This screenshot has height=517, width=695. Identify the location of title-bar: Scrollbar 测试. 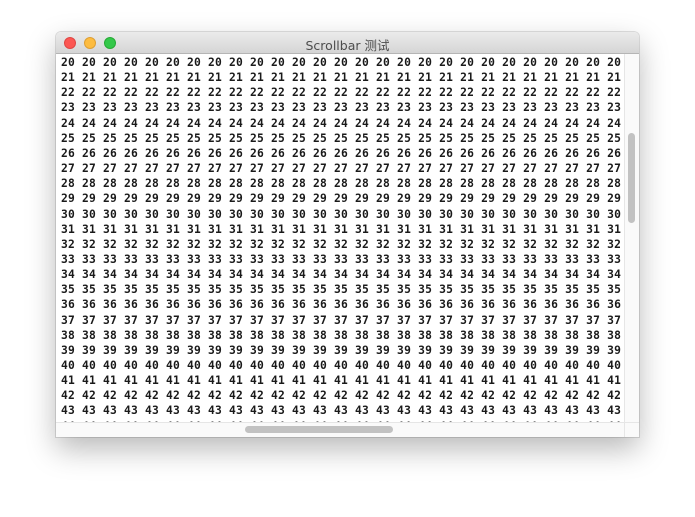
(347, 43).